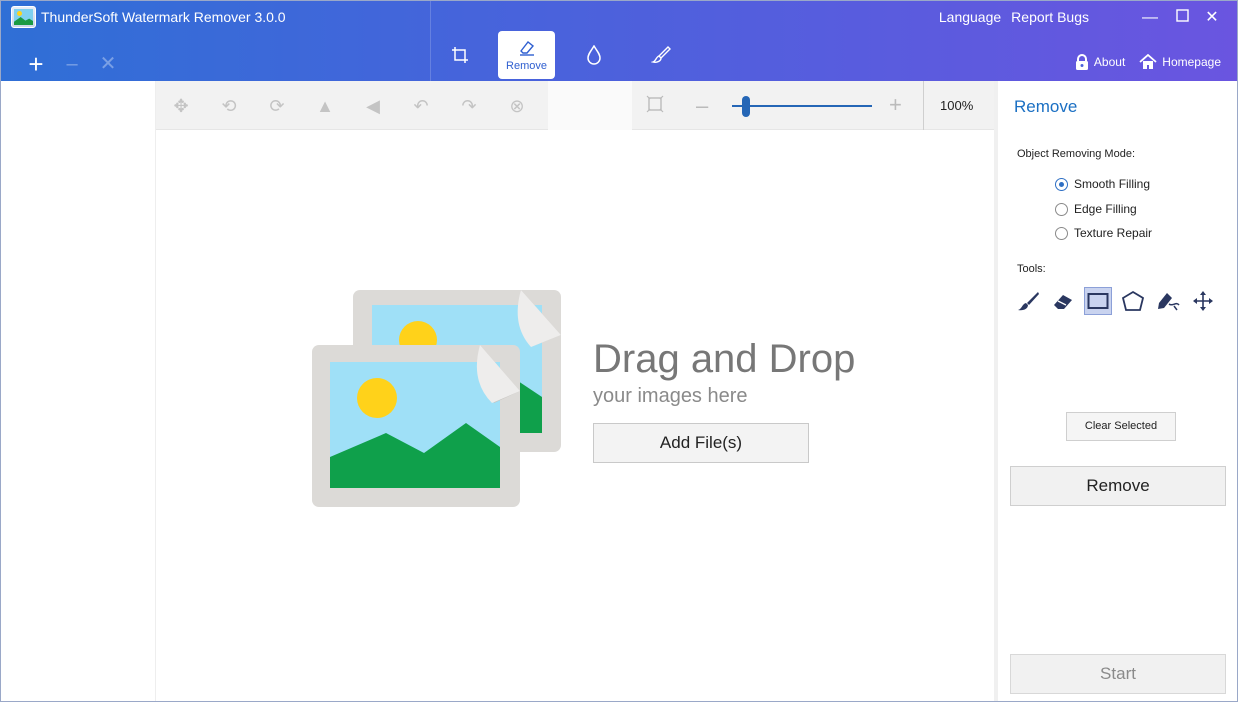 This screenshot has height=702, width=1238. I want to click on clear-selected-button: Clear Selected, so click(1121, 426).